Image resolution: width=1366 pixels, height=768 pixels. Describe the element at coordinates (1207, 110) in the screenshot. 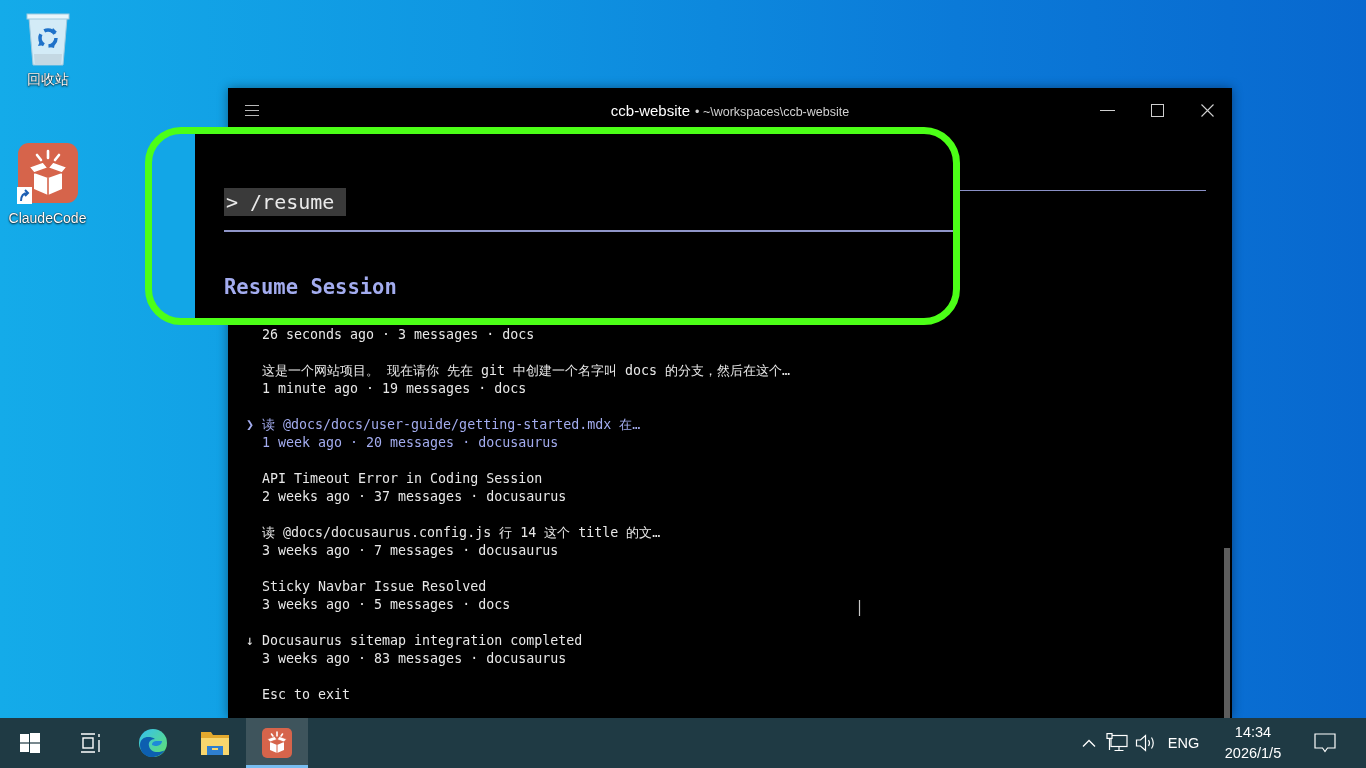

I see `close-icon` at that location.